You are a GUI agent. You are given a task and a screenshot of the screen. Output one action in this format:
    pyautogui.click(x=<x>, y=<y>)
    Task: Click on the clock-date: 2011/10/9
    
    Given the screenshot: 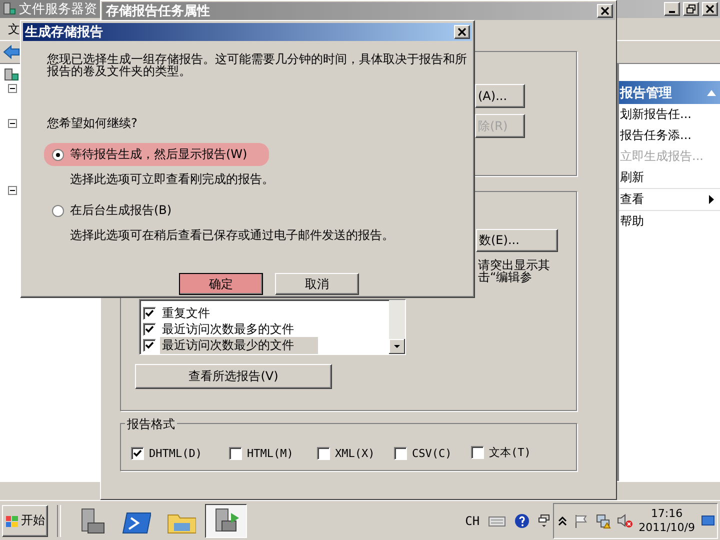 What is the action you would take?
    pyautogui.click(x=666, y=527)
    